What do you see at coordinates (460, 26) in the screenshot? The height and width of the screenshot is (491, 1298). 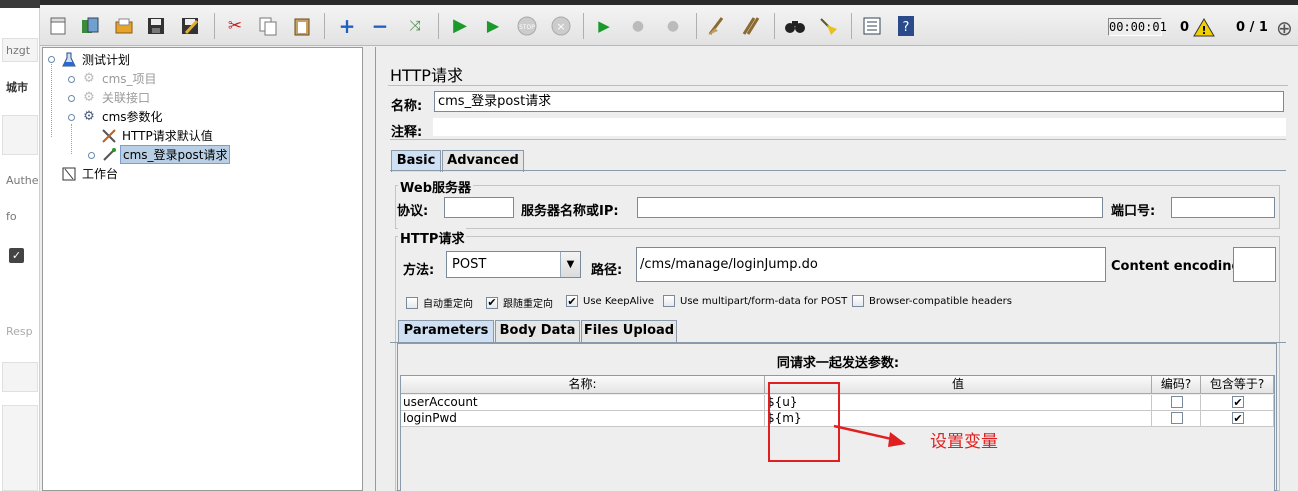 I see `start-icon: ▶` at bounding box center [460, 26].